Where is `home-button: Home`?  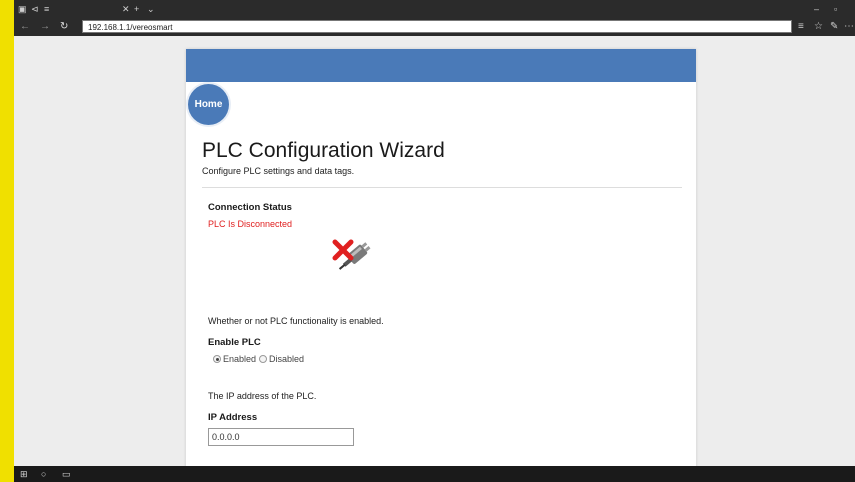 home-button: Home is located at coordinates (208, 104).